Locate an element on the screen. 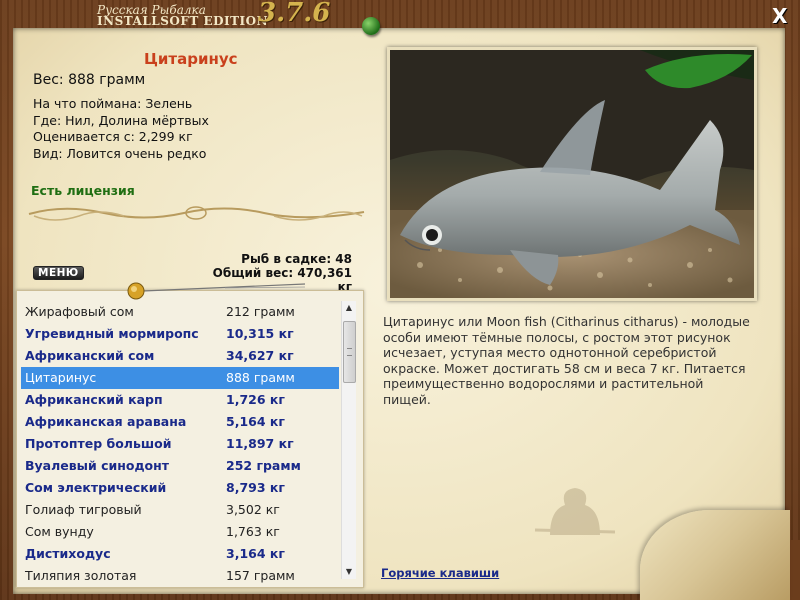 The height and width of the screenshot is (600, 800). fish-weight: Вес: 888 грамм is located at coordinates (89, 80).